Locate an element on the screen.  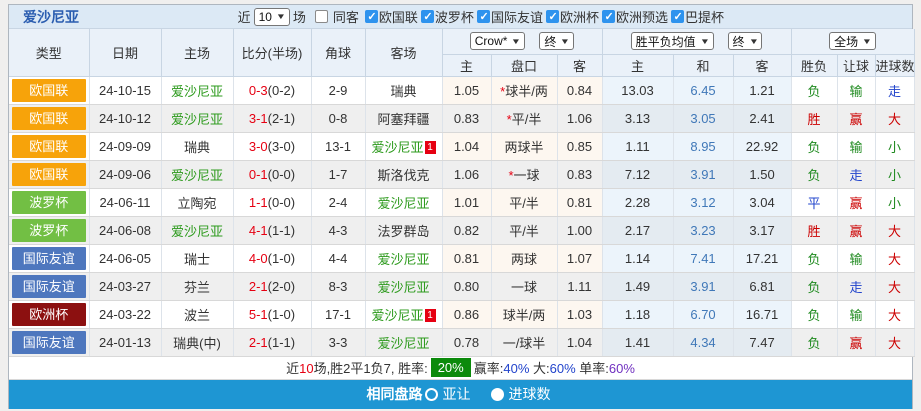
scope-select: 全场 ▼ is located at coordinates (853, 41).